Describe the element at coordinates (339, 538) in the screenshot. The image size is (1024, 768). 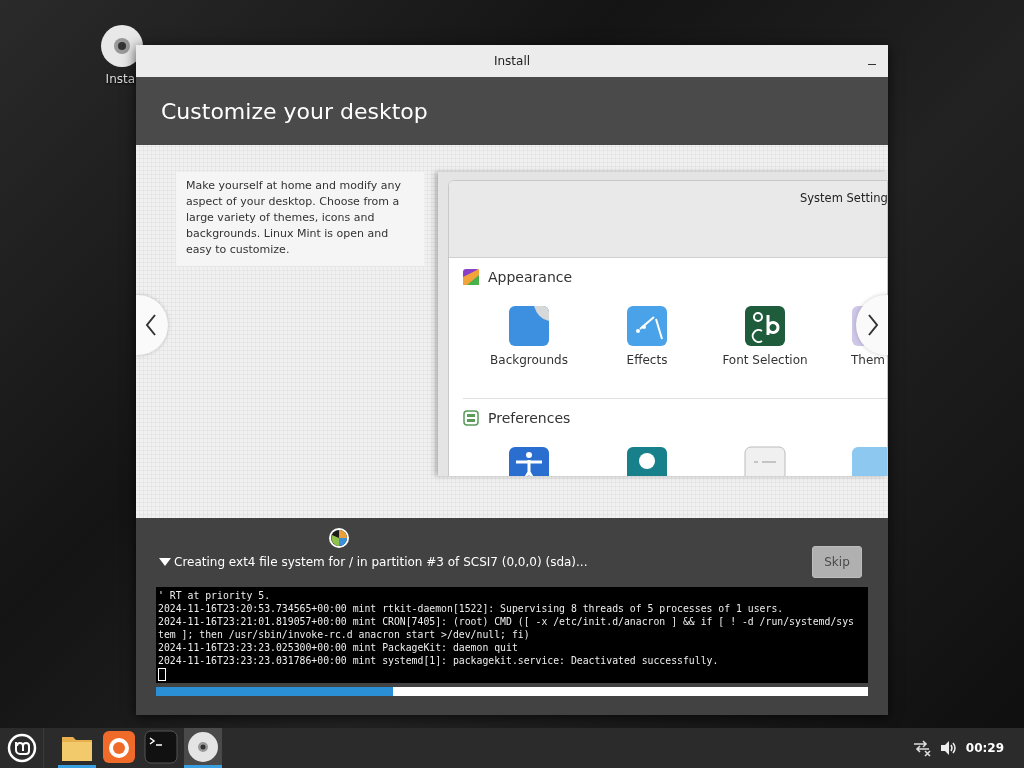
I see `spinner-icon` at that location.